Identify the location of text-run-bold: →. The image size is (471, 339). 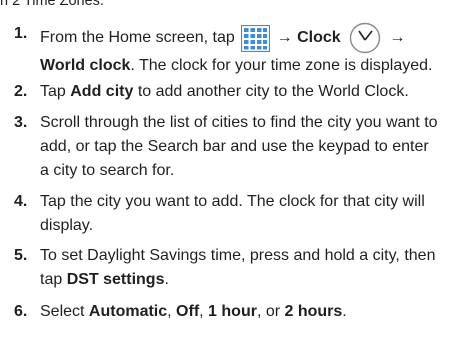
(395, 38).